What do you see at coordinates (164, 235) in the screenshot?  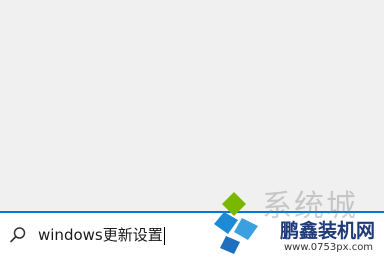 I see `text-caret` at bounding box center [164, 235].